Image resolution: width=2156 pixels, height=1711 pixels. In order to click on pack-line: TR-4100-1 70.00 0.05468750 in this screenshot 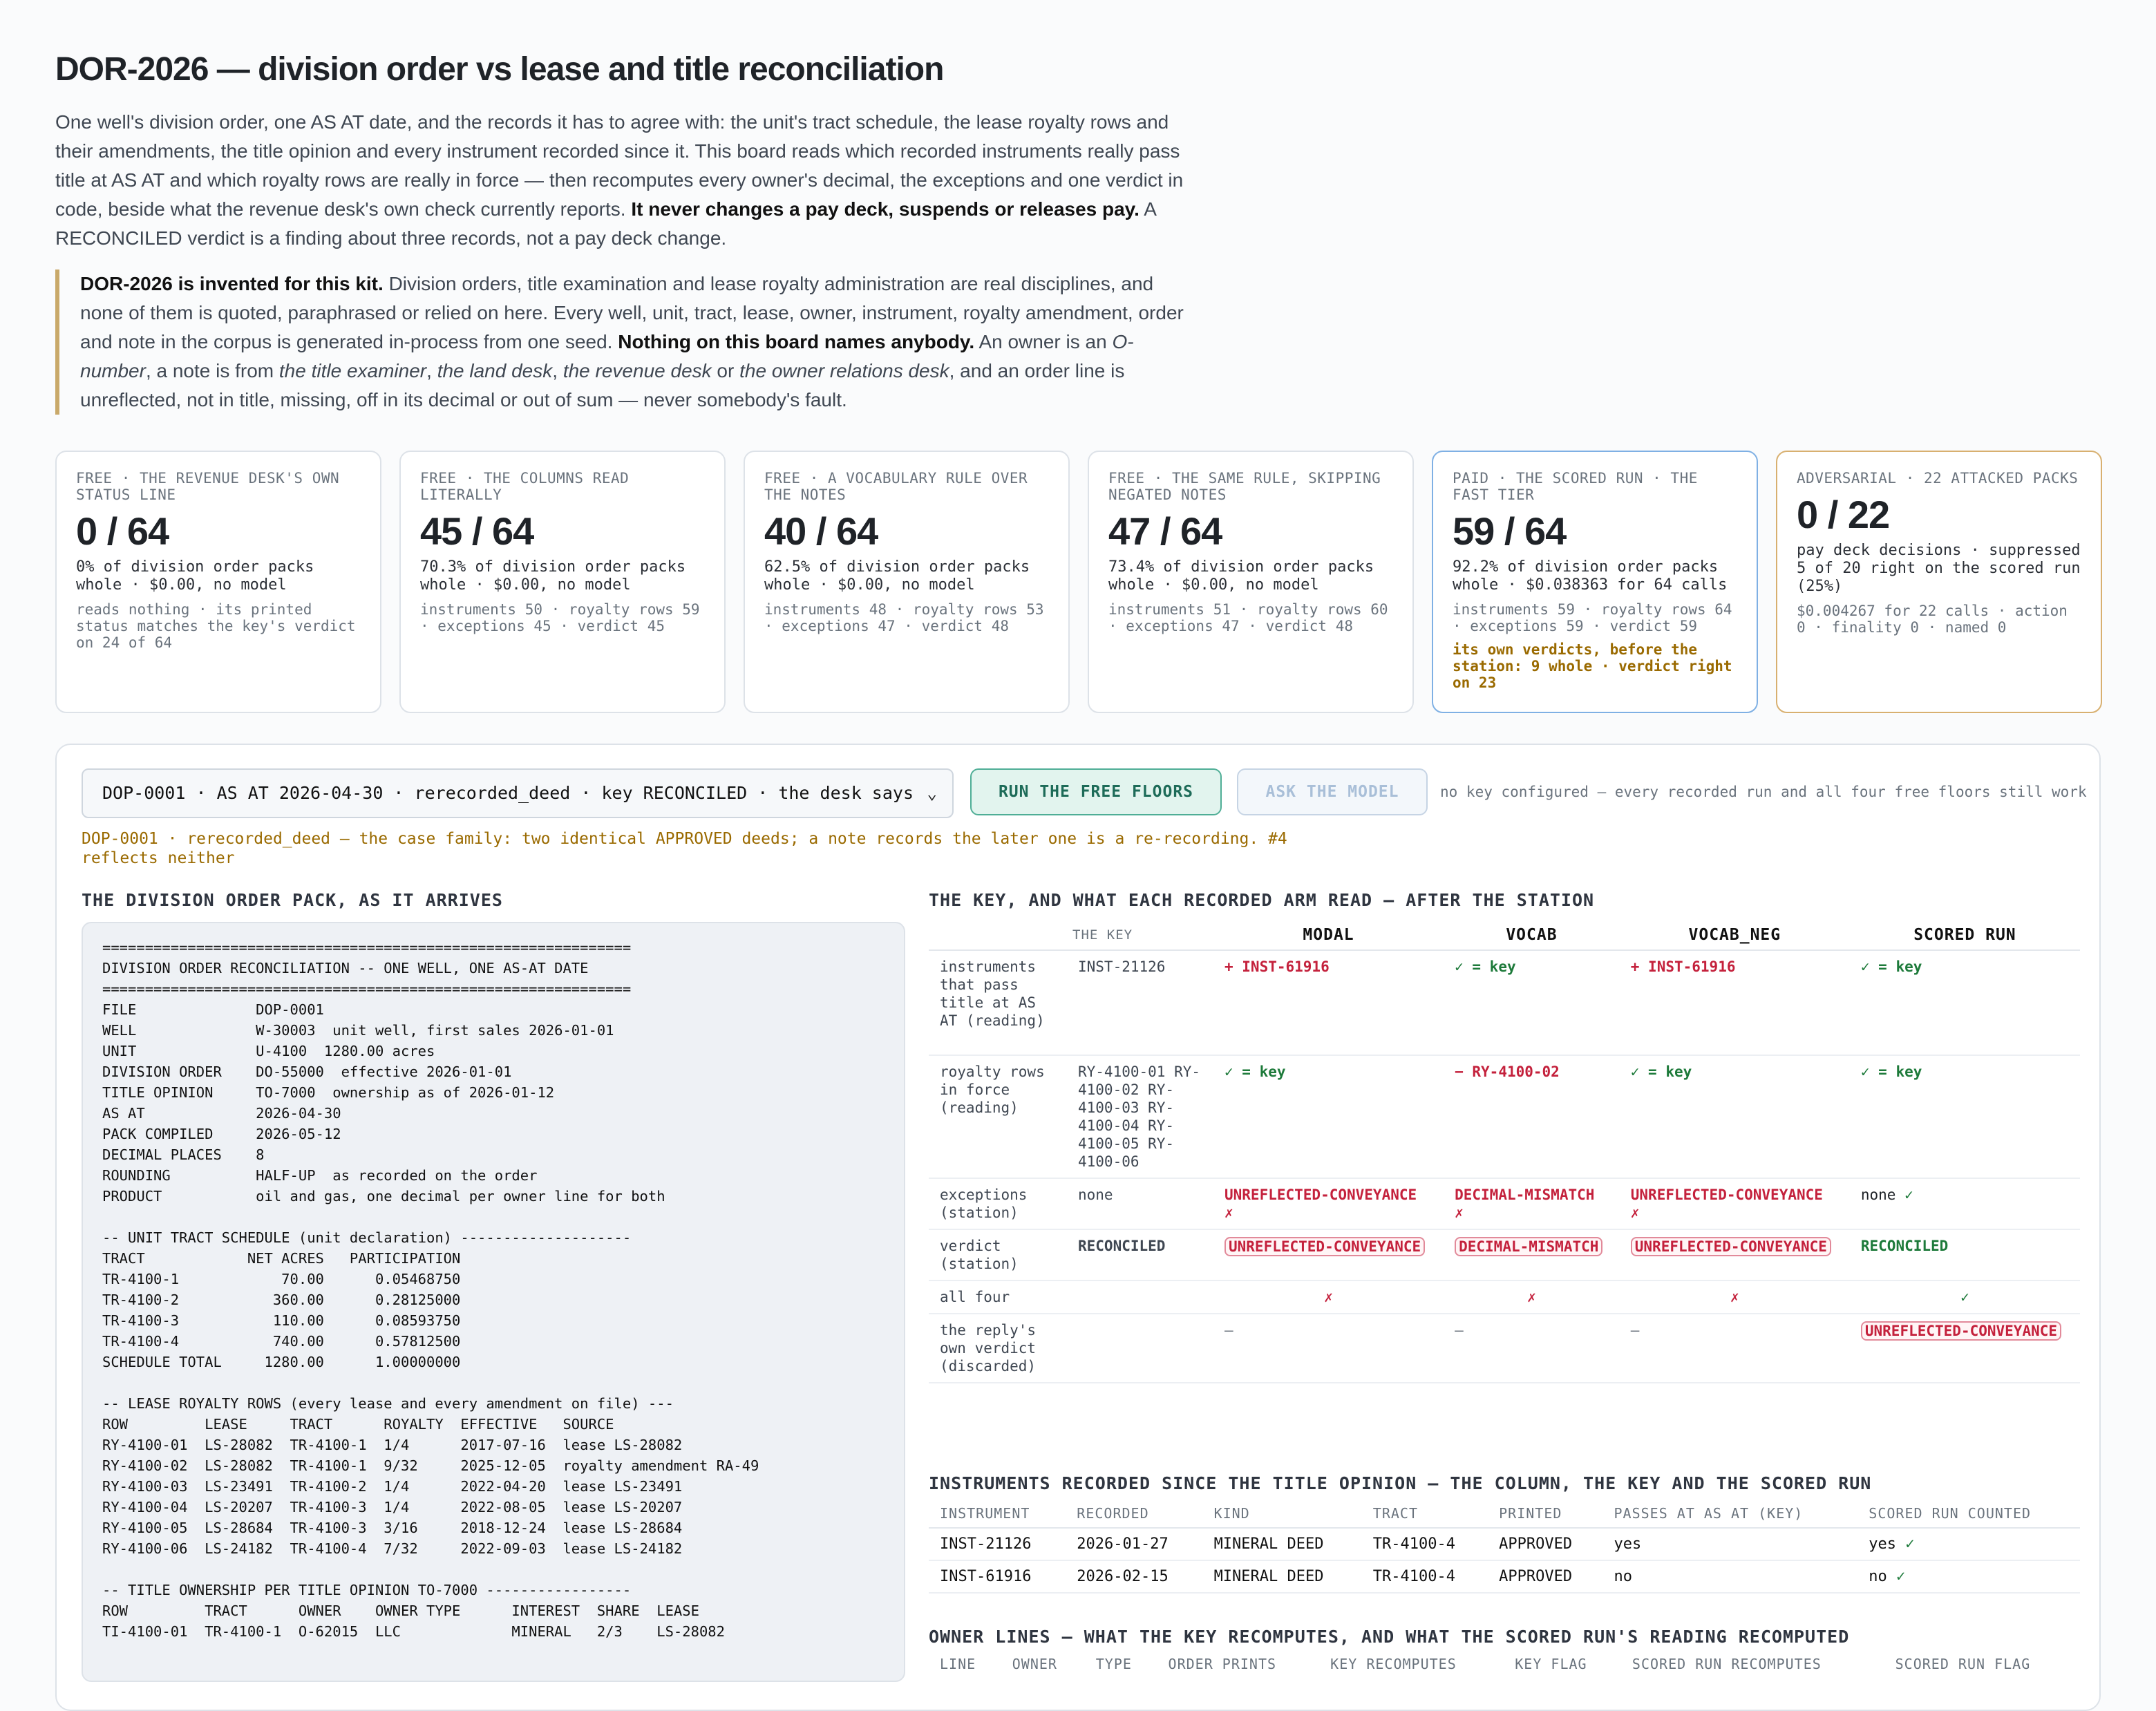, I will do `click(281, 1279)`.